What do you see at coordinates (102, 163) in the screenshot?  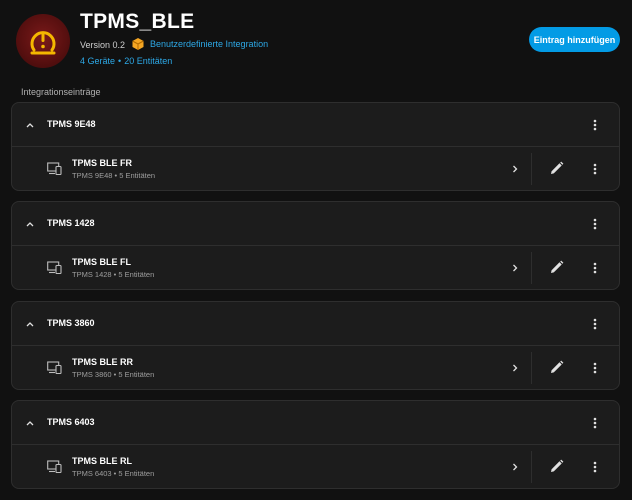 I see `device-name: TPMS BLE FR` at bounding box center [102, 163].